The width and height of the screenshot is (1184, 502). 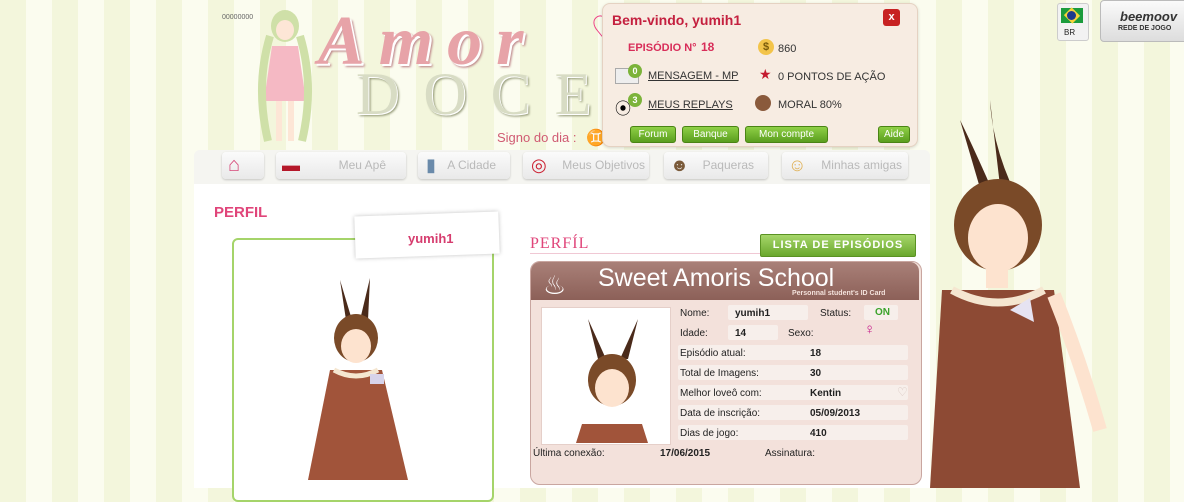 I want to click on images-value: 30, so click(x=816, y=373).